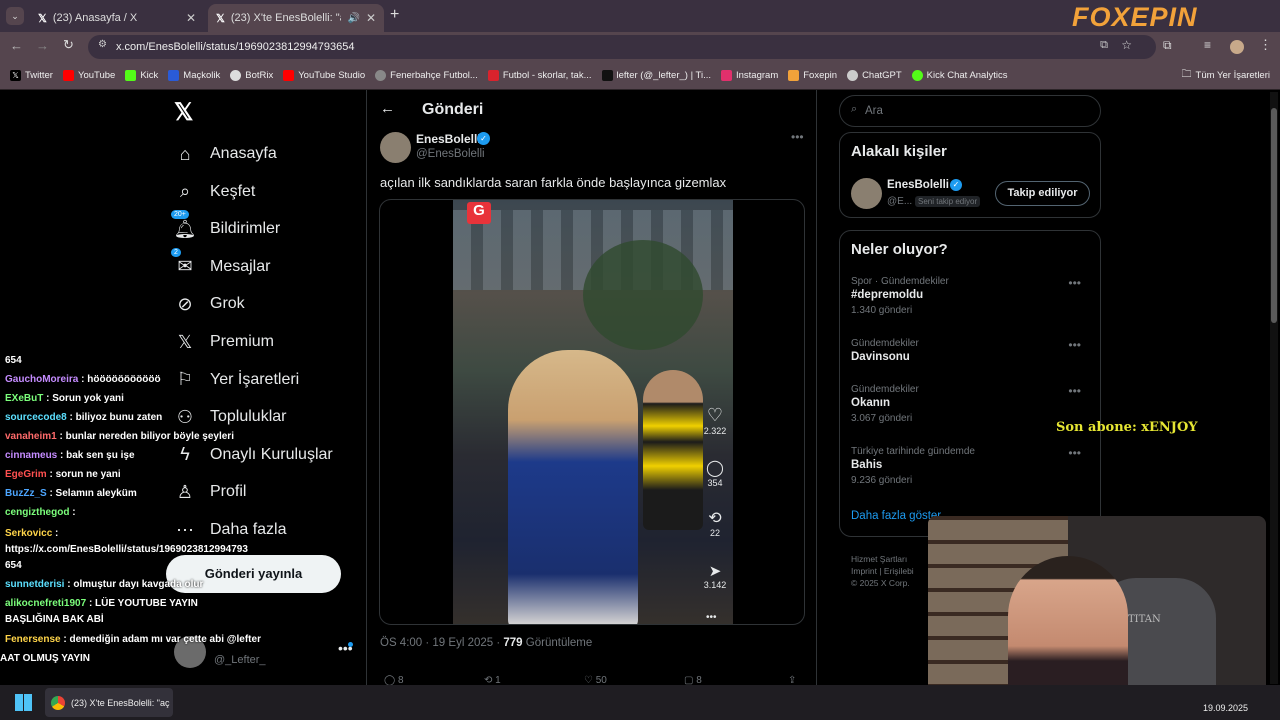  I want to click on repost-button: ⟲ 22, so click(715, 523).